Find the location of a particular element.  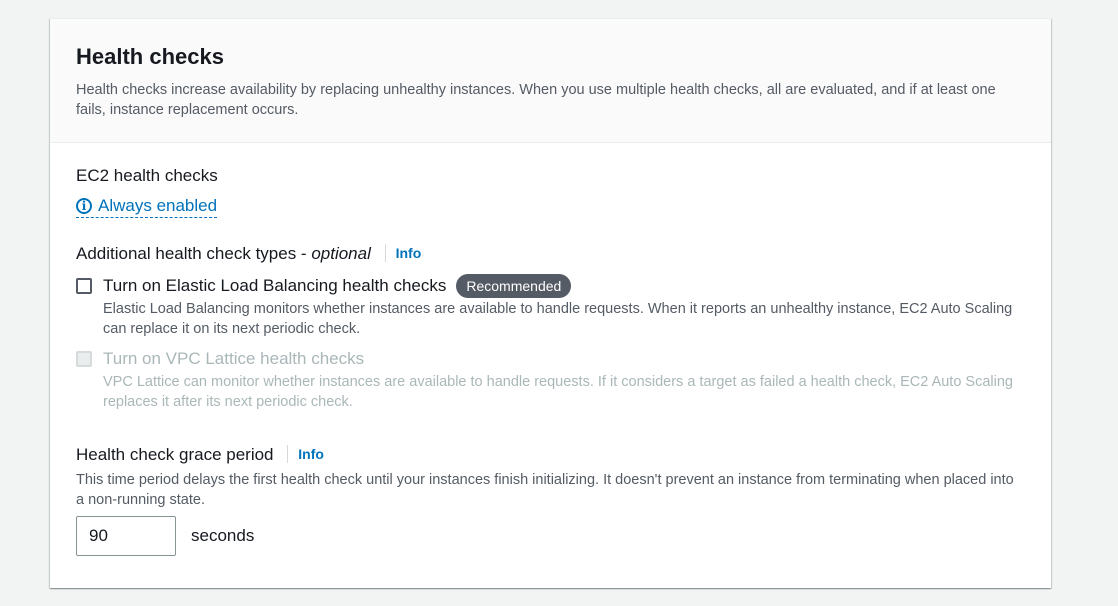

grace-period-input-row: seconds is located at coordinates (550, 536).